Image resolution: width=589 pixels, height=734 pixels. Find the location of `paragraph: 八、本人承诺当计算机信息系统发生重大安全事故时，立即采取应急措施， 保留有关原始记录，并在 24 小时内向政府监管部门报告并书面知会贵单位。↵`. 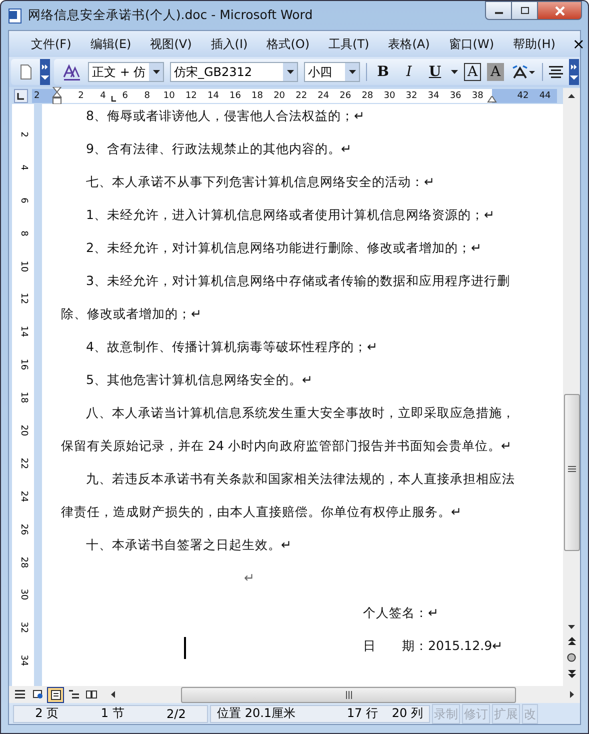

paragraph: 八、本人承诺当计算机信息系统发生重大安全事故时，立即采取应急措施， 保留有关原始记录，并在 24 小时内向政府监管部门报告并书面知会贵单位。↵ is located at coordinates (288, 429).